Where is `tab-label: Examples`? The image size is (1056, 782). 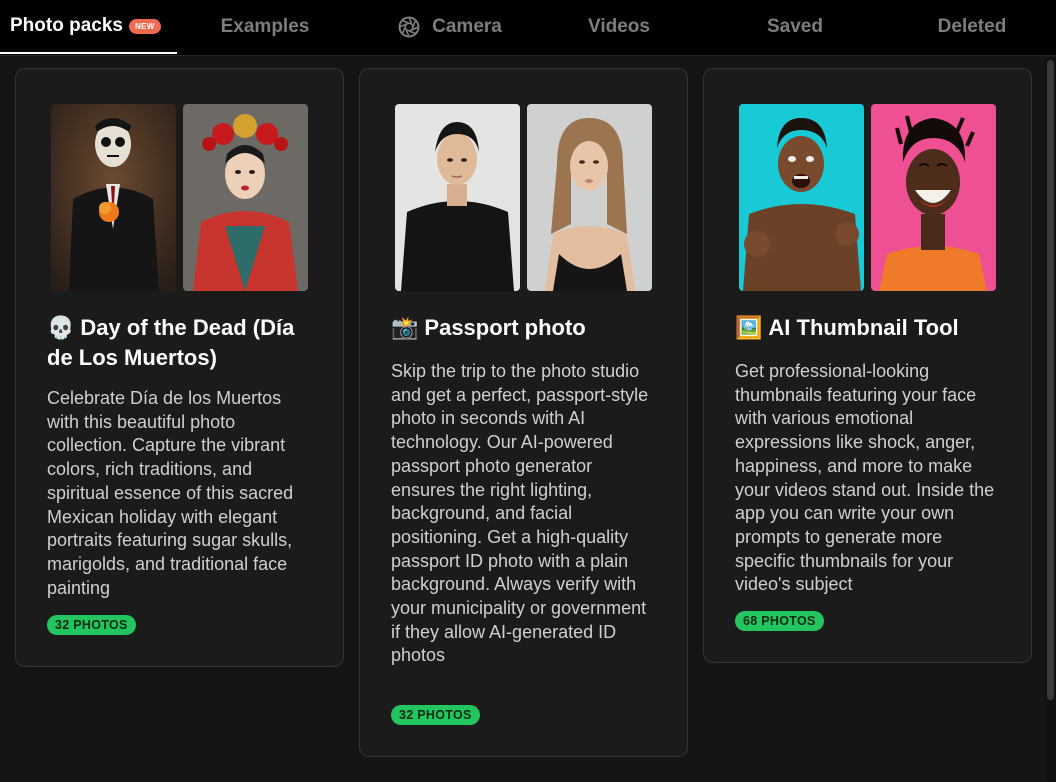
tab-label: Examples is located at coordinates (265, 26).